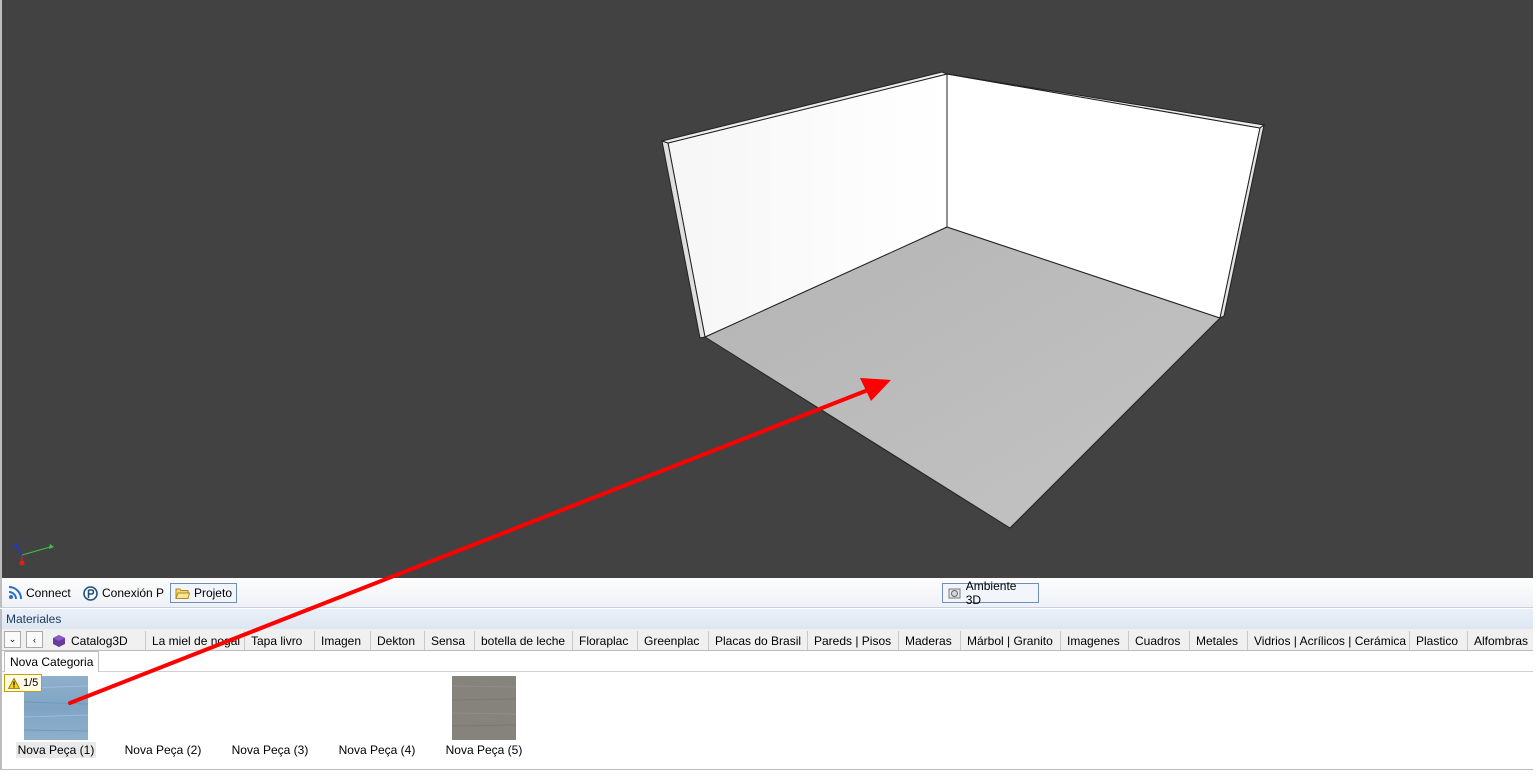 Image resolution: width=1538 pixels, height=777 pixels. What do you see at coordinates (377, 717) in the screenshot?
I see `material-item: Nova Peça (4)` at bounding box center [377, 717].